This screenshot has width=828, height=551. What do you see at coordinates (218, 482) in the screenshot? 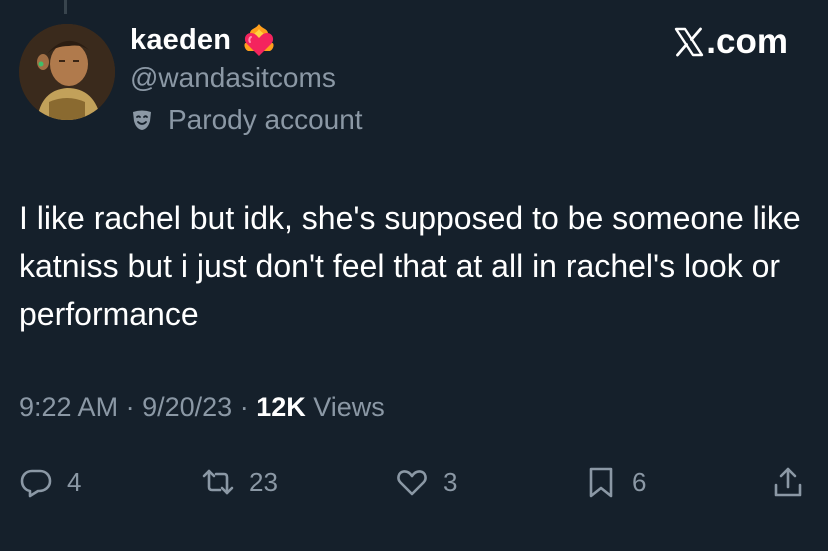
I see `repost-icon` at bounding box center [218, 482].